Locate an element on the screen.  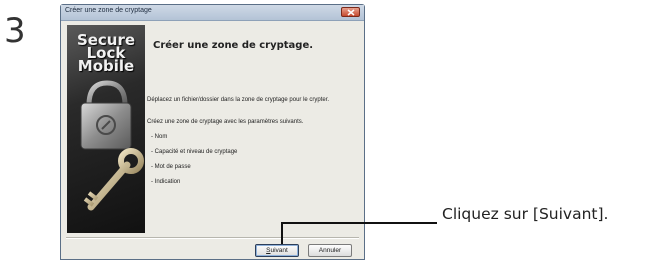
callout-leader-vertical is located at coordinates (282, 234).